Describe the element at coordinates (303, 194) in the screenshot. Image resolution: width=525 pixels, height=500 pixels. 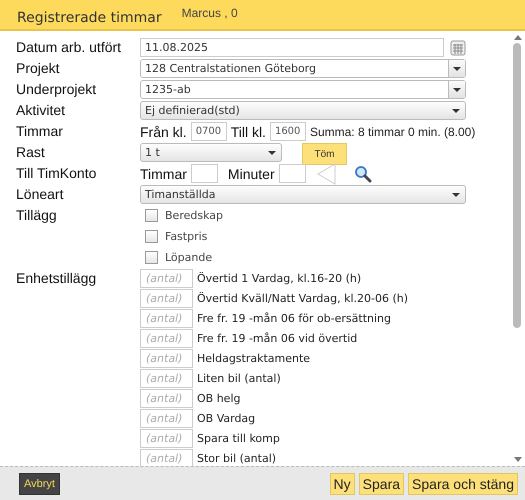
I see `dropdown: Timanställda` at that location.